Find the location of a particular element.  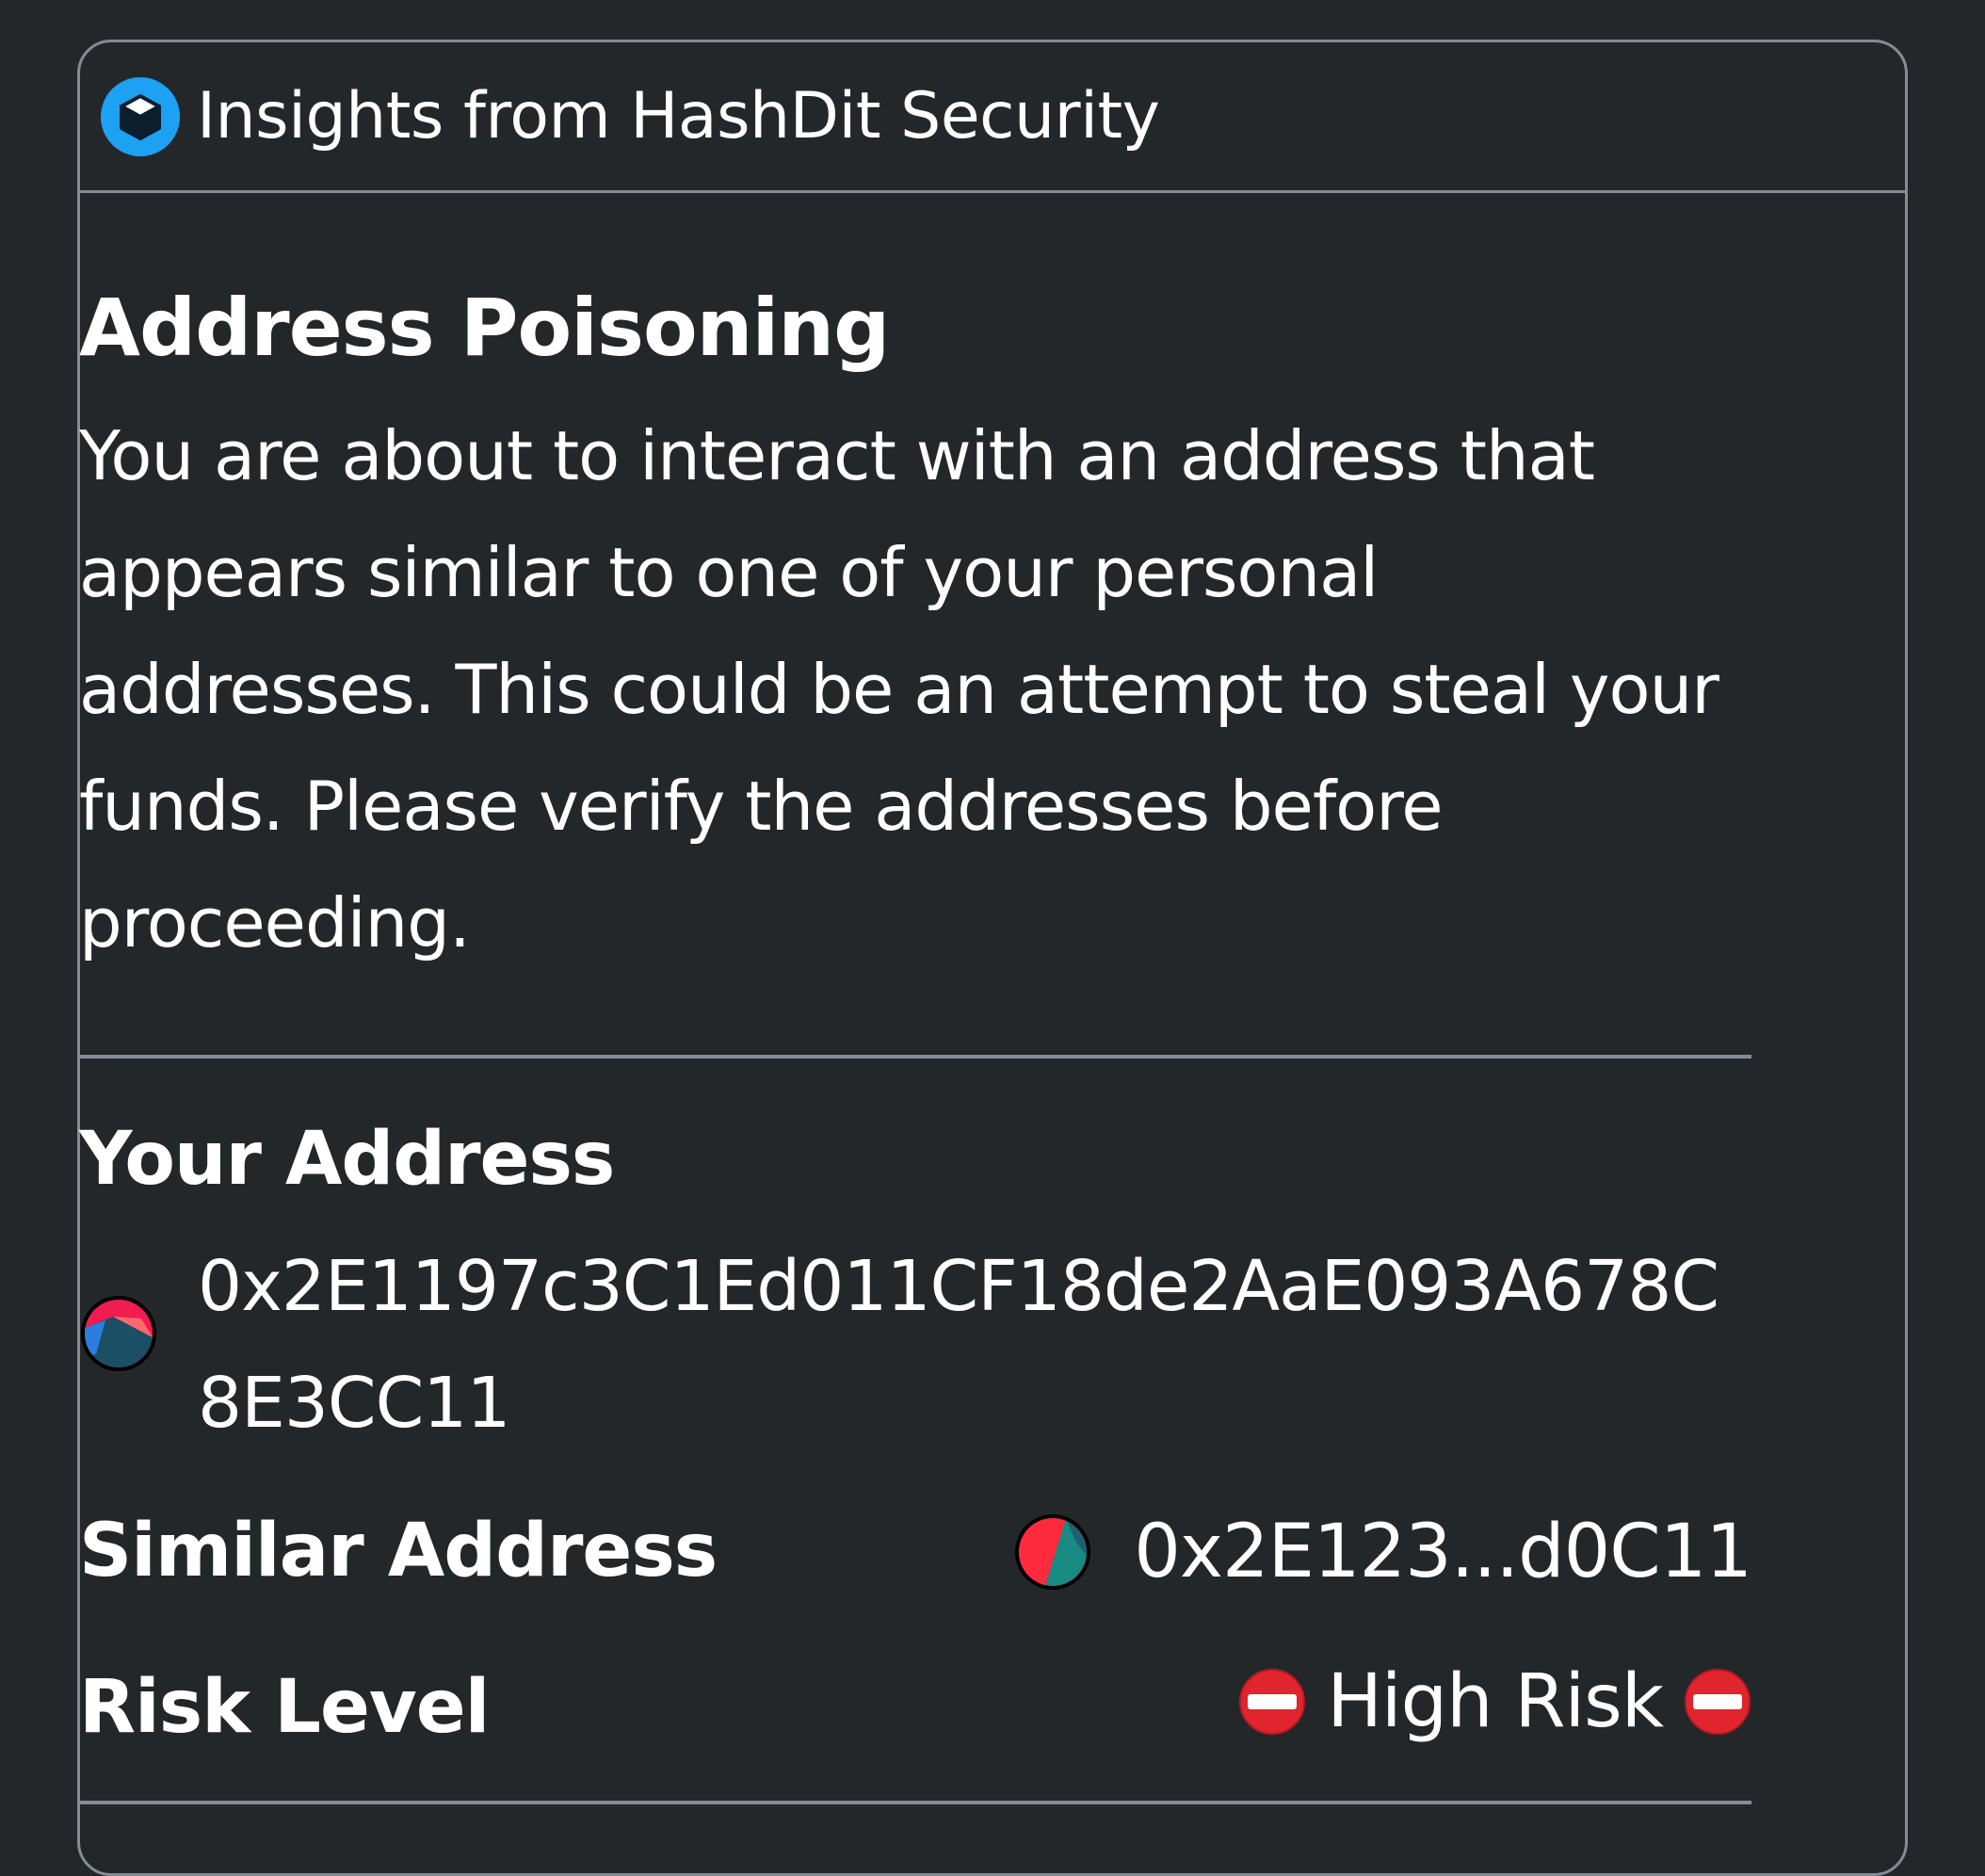

similar-address-value: 0x2E123...d0C11 is located at coordinates (1443, 1552).